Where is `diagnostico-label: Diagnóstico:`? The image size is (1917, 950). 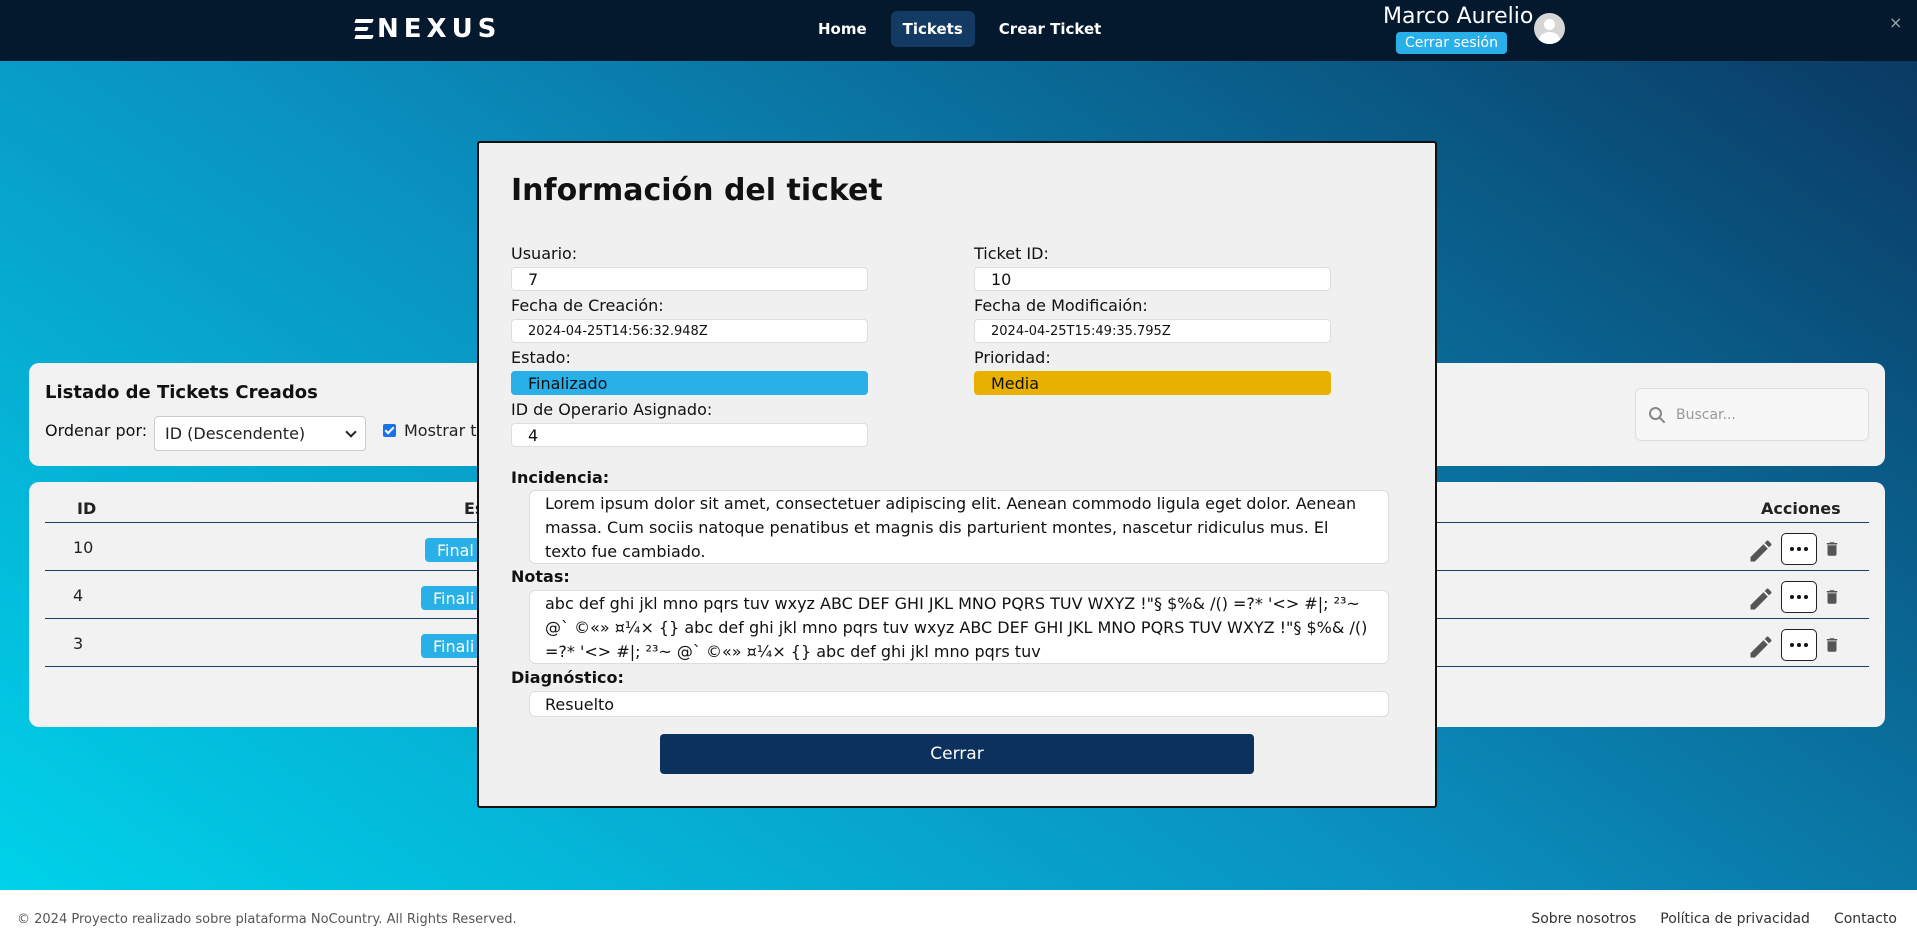 diagnostico-label: Diagnóstico: is located at coordinates (567, 677).